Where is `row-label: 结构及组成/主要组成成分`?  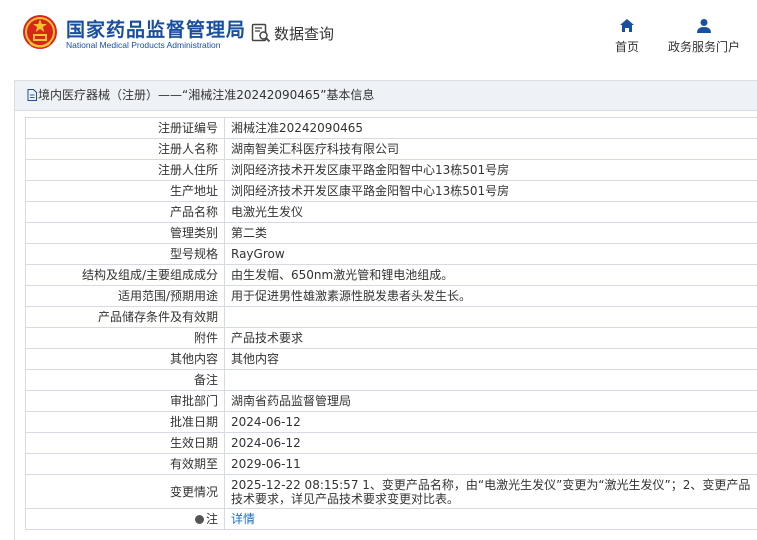 row-label: 结构及组成/主要组成成分 is located at coordinates (125, 275).